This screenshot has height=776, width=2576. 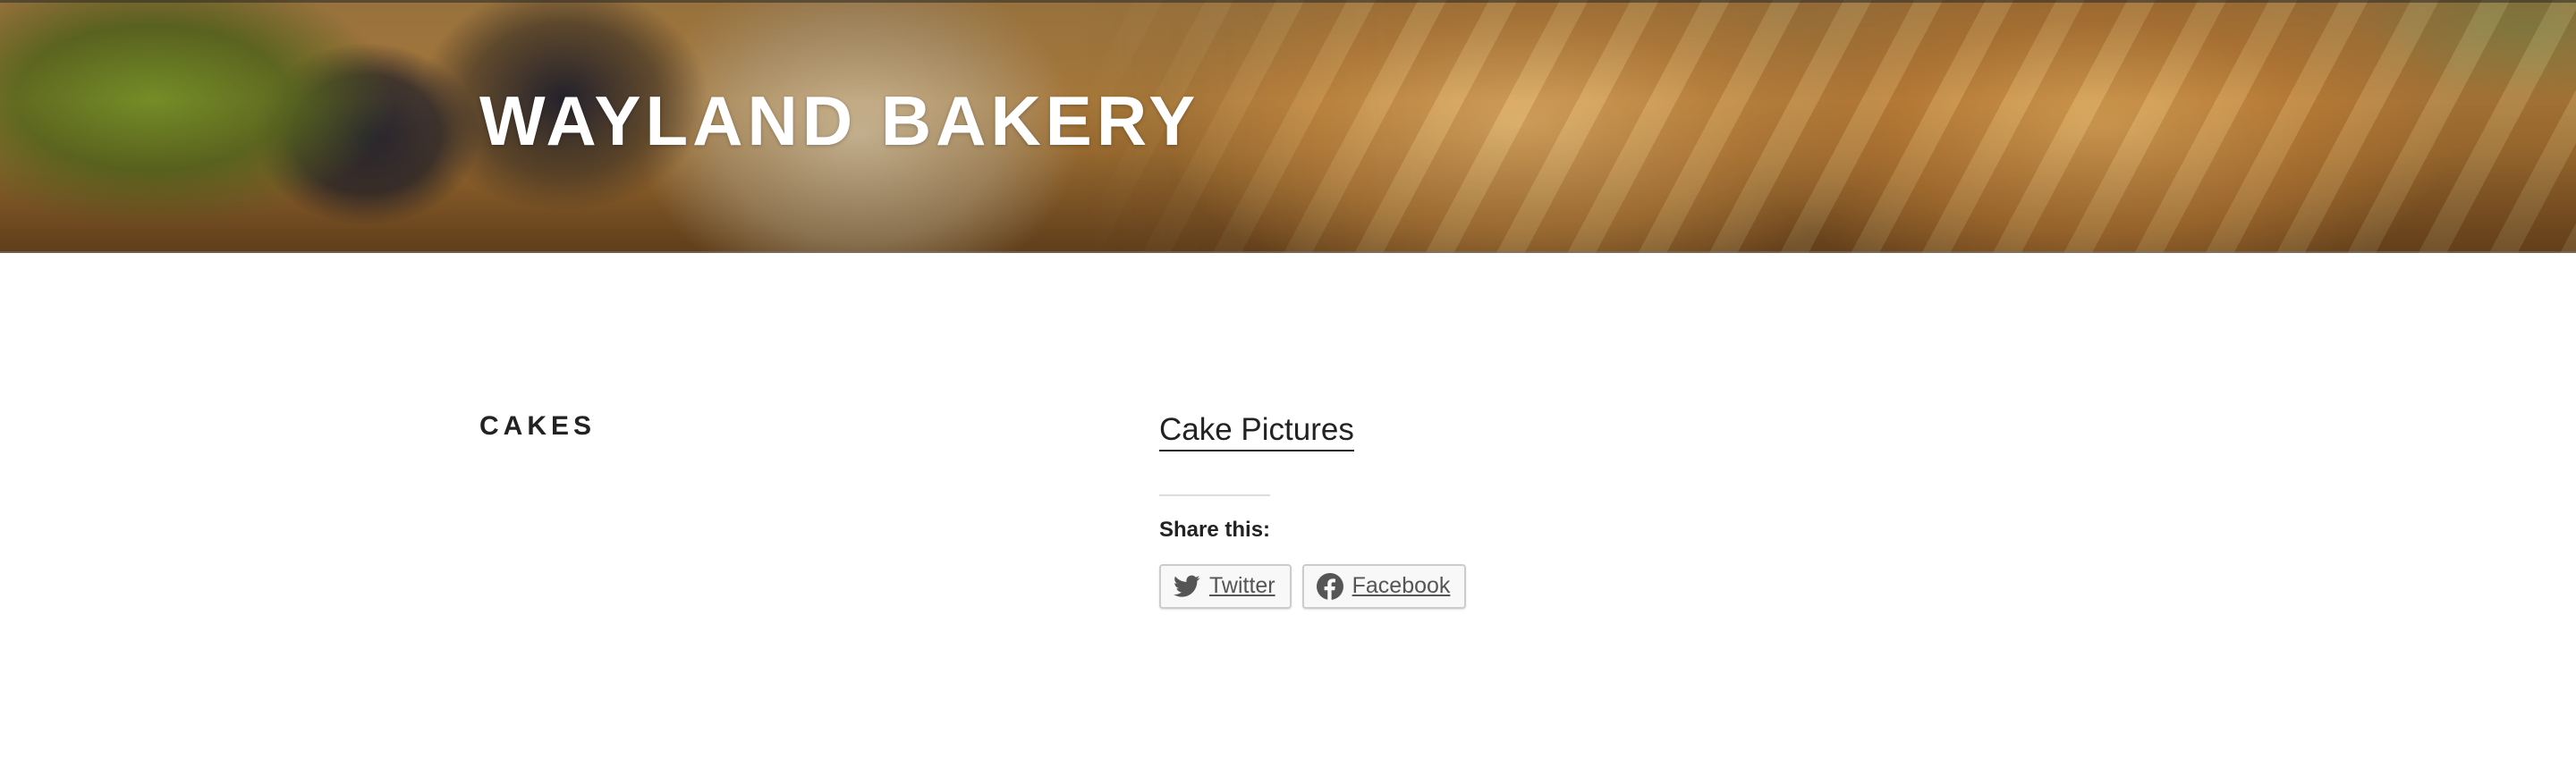 I want to click on facebook-share-label: Facebook, so click(x=1401, y=586).